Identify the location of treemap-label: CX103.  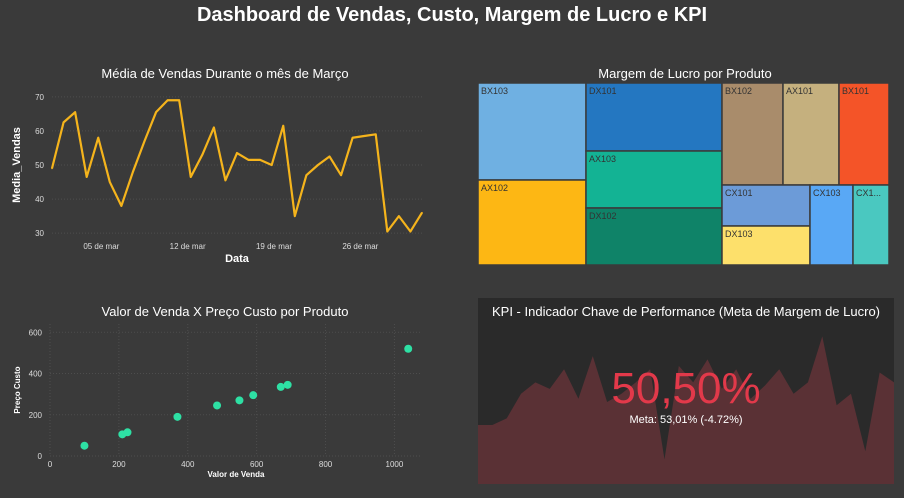
(827, 193).